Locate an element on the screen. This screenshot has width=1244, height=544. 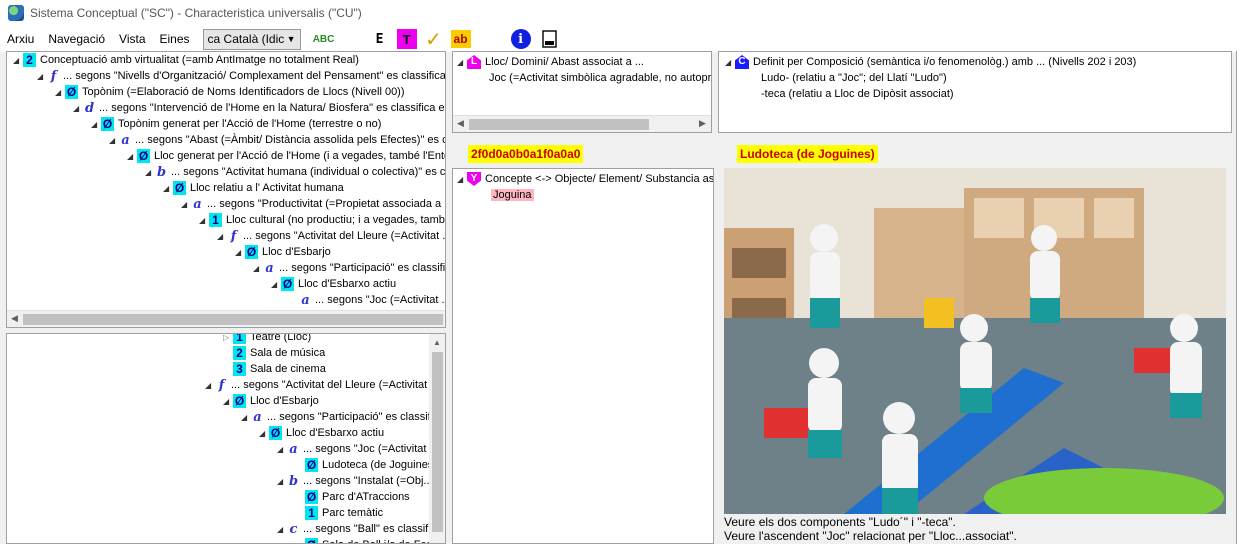
text-t-icon: T is located at coordinates (406, 39).